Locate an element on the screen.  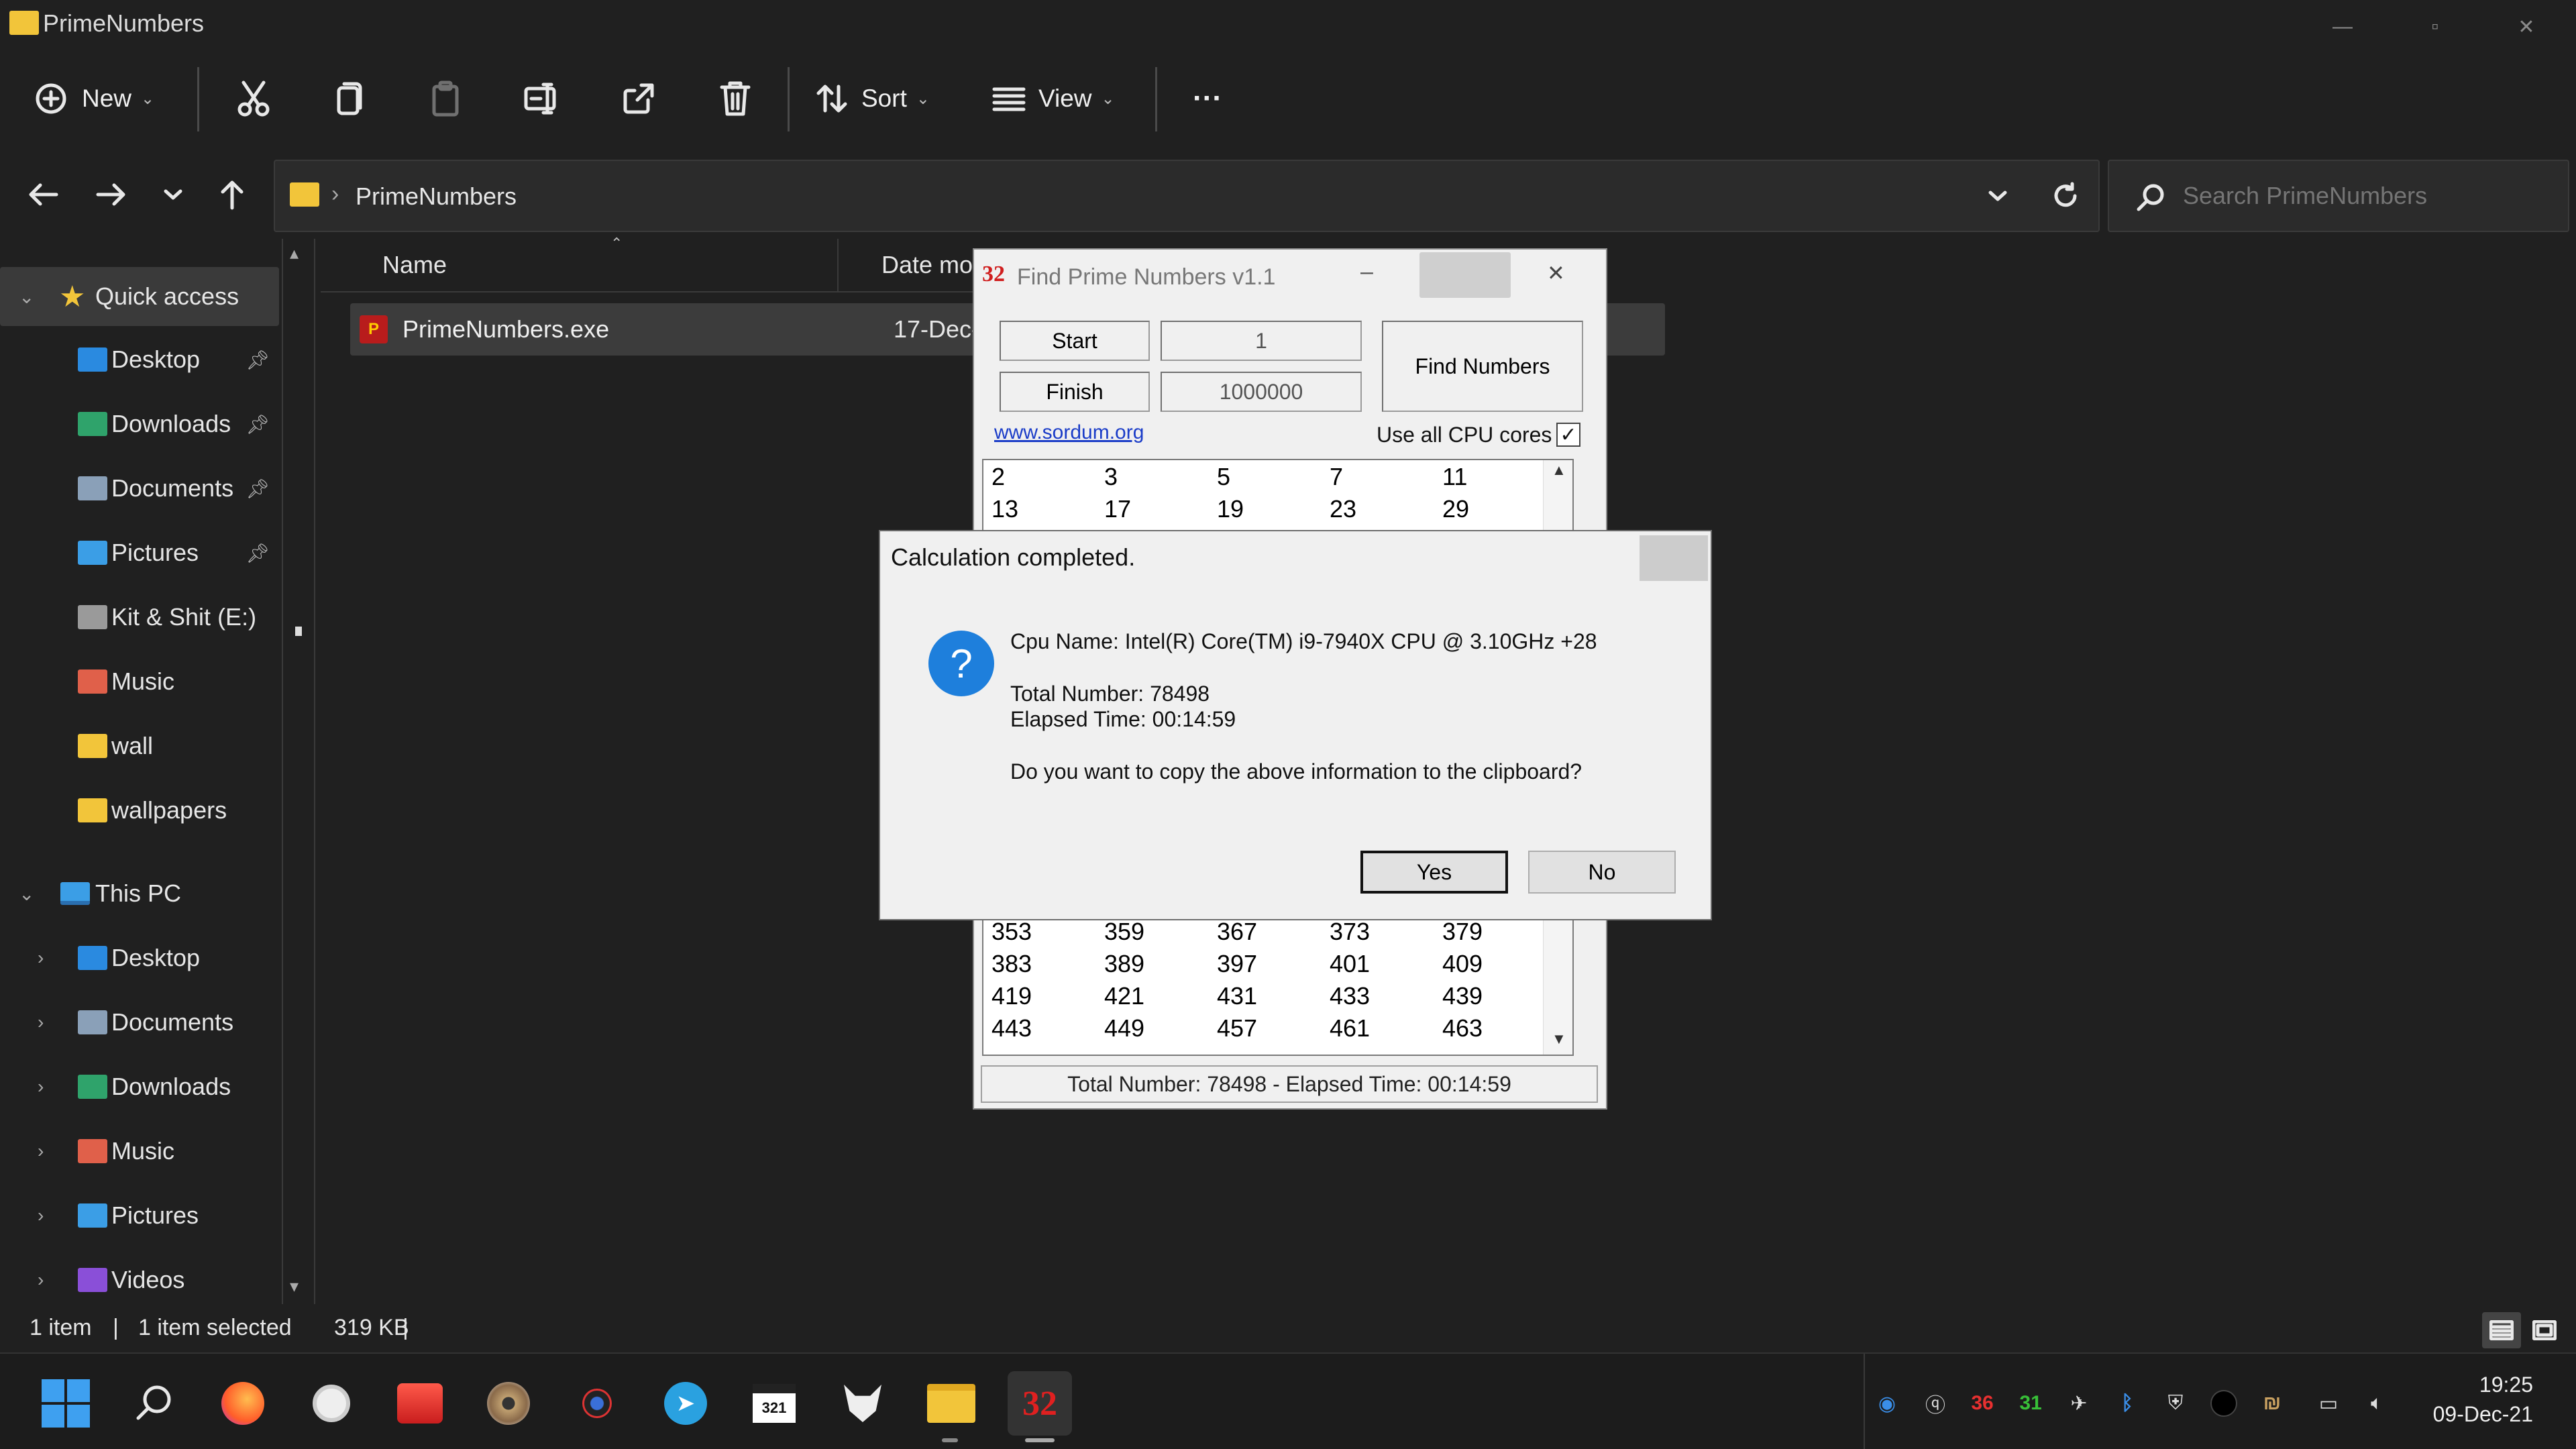
start-input: 1 is located at coordinates (1261, 341).